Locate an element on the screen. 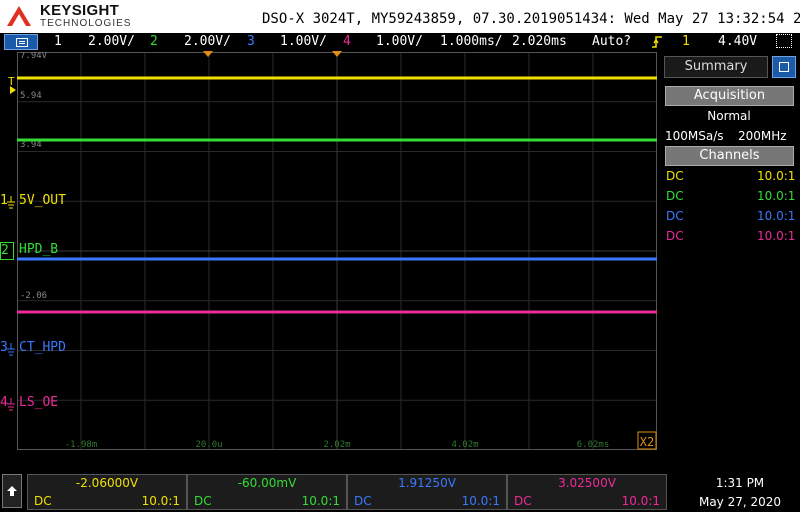  ch1-coupling: DC is located at coordinates (675, 176).